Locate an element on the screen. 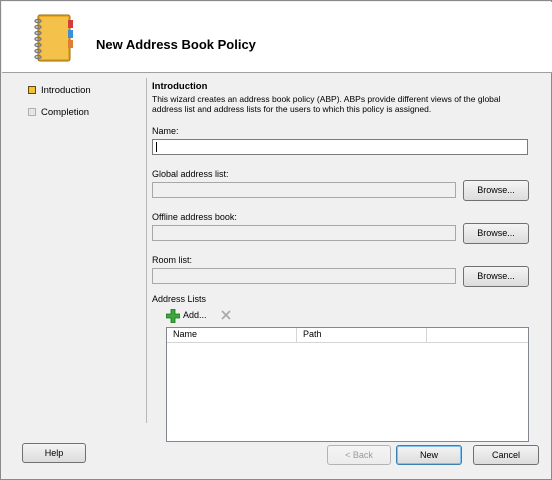  column-header-path: Path is located at coordinates (362, 335).